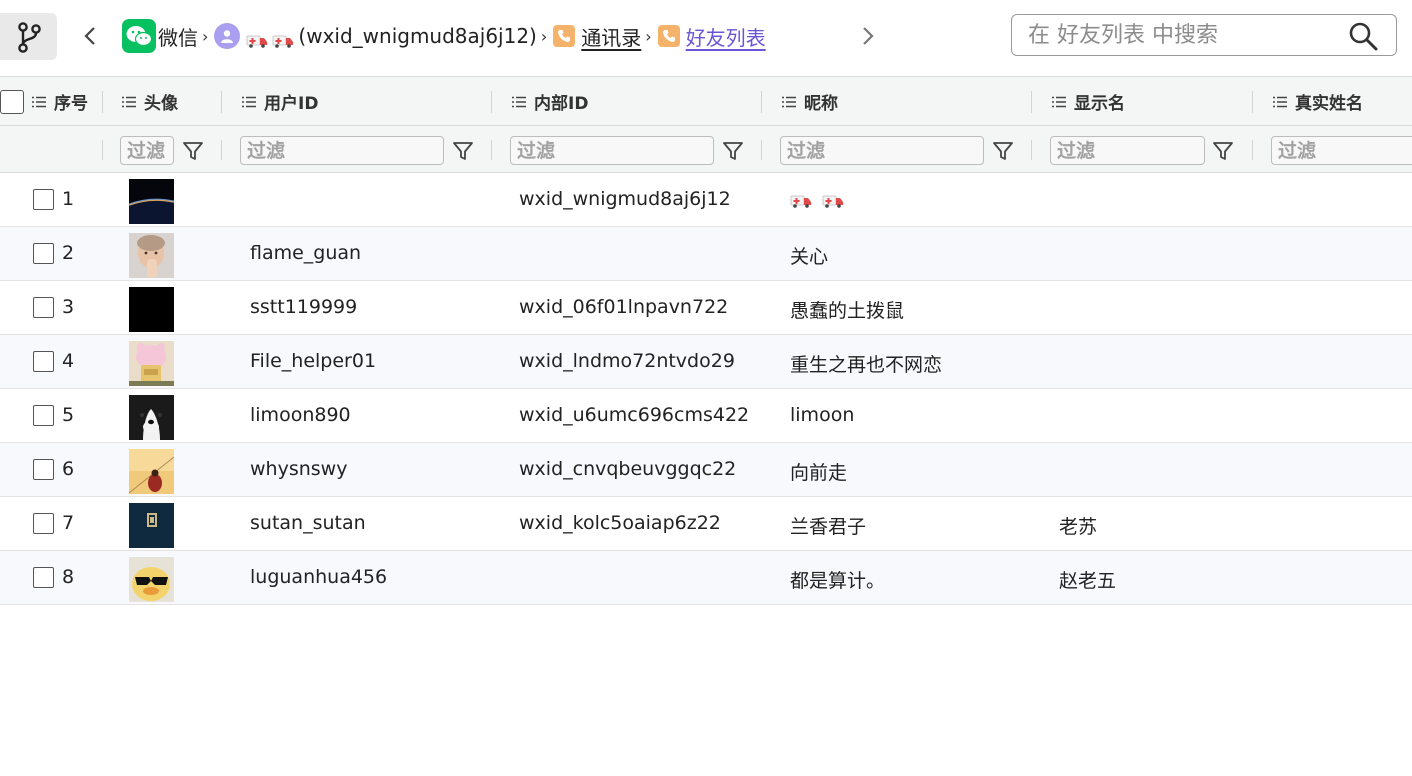 The image size is (1412, 776). Describe the element at coordinates (627, 361) in the screenshot. I see `cell-internal-id: wxid_lndmo72ntvdo29` at that location.